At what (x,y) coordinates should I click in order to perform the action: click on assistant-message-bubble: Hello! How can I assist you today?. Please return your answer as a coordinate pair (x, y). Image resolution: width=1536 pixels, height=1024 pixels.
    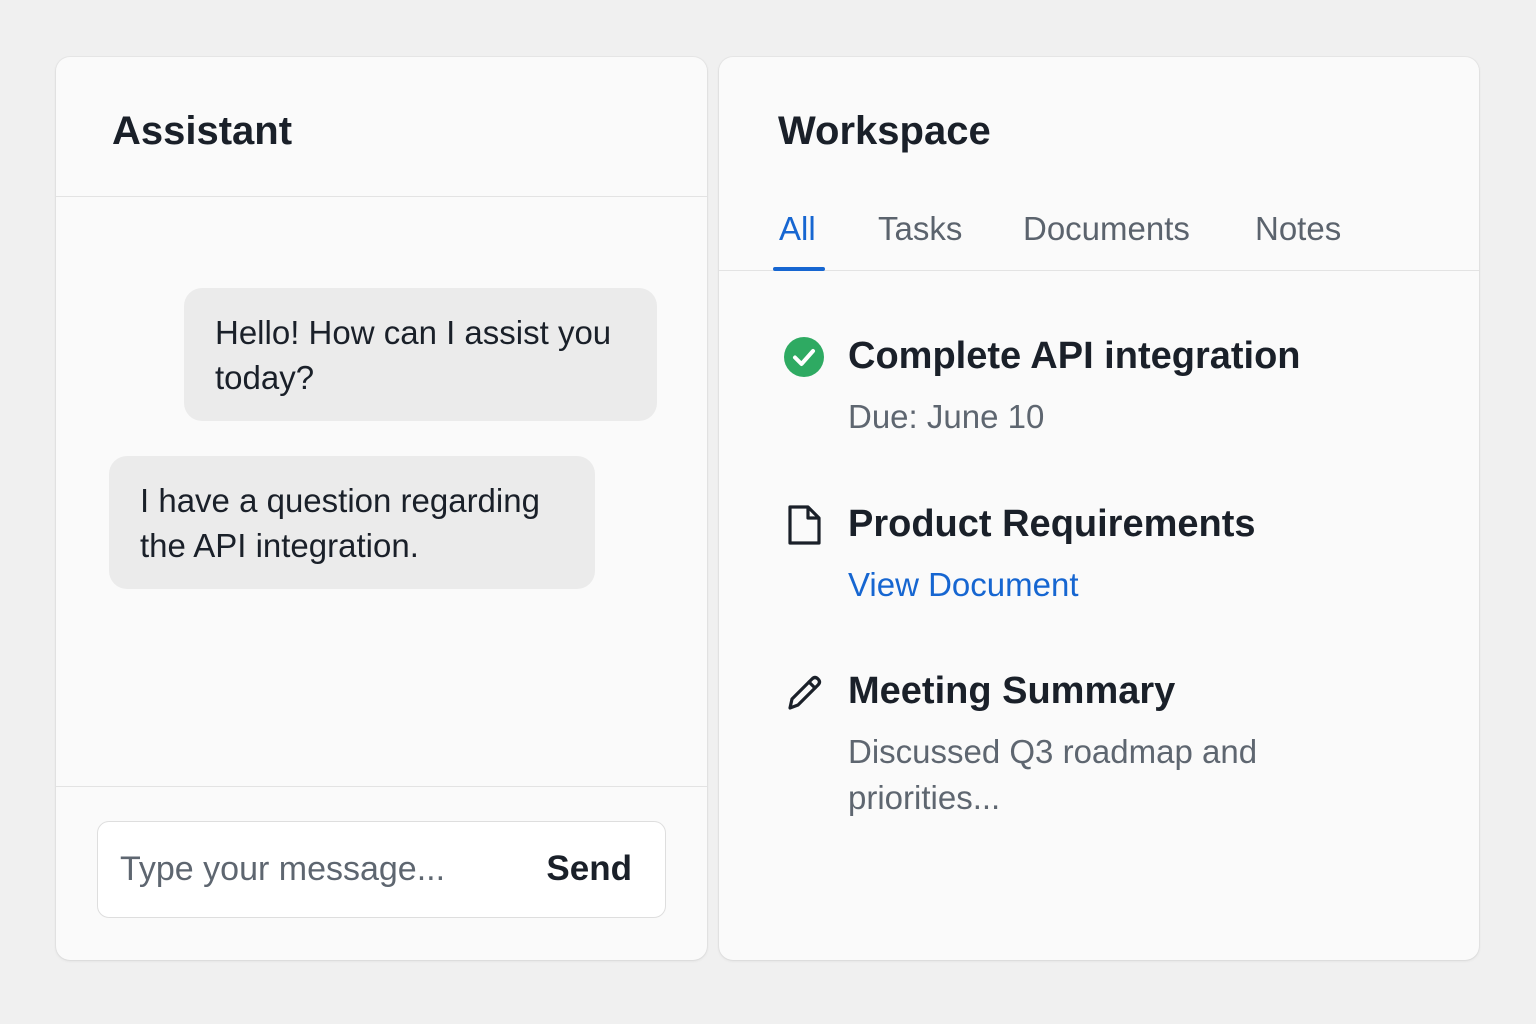
    Looking at the image, I should click on (420, 354).